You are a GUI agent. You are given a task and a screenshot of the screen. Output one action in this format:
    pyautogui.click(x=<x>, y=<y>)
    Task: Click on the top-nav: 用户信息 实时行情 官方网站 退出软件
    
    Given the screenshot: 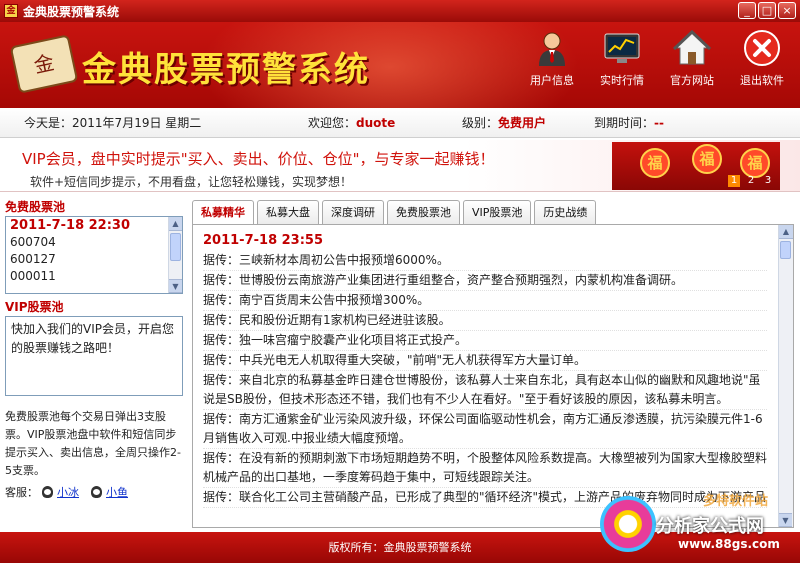 What is the action you would take?
    pyautogui.click(x=657, y=58)
    